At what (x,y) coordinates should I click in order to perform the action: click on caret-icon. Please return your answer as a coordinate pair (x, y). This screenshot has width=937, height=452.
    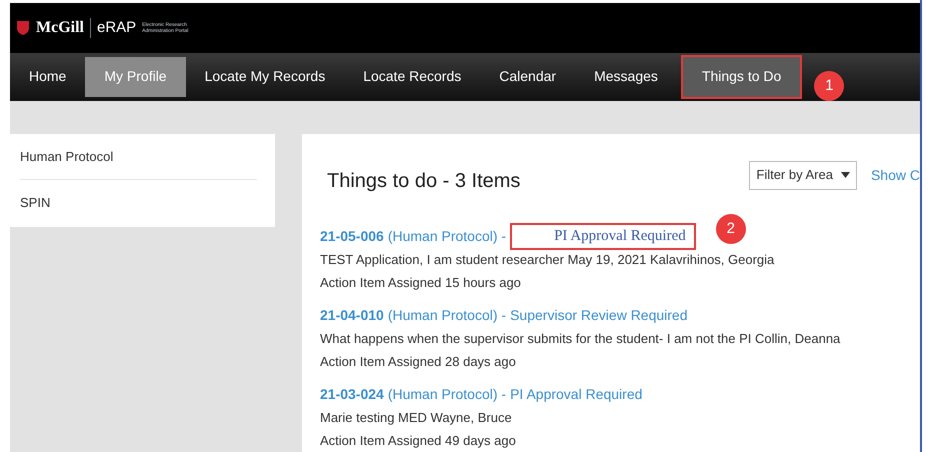
    Looking at the image, I should click on (845, 175).